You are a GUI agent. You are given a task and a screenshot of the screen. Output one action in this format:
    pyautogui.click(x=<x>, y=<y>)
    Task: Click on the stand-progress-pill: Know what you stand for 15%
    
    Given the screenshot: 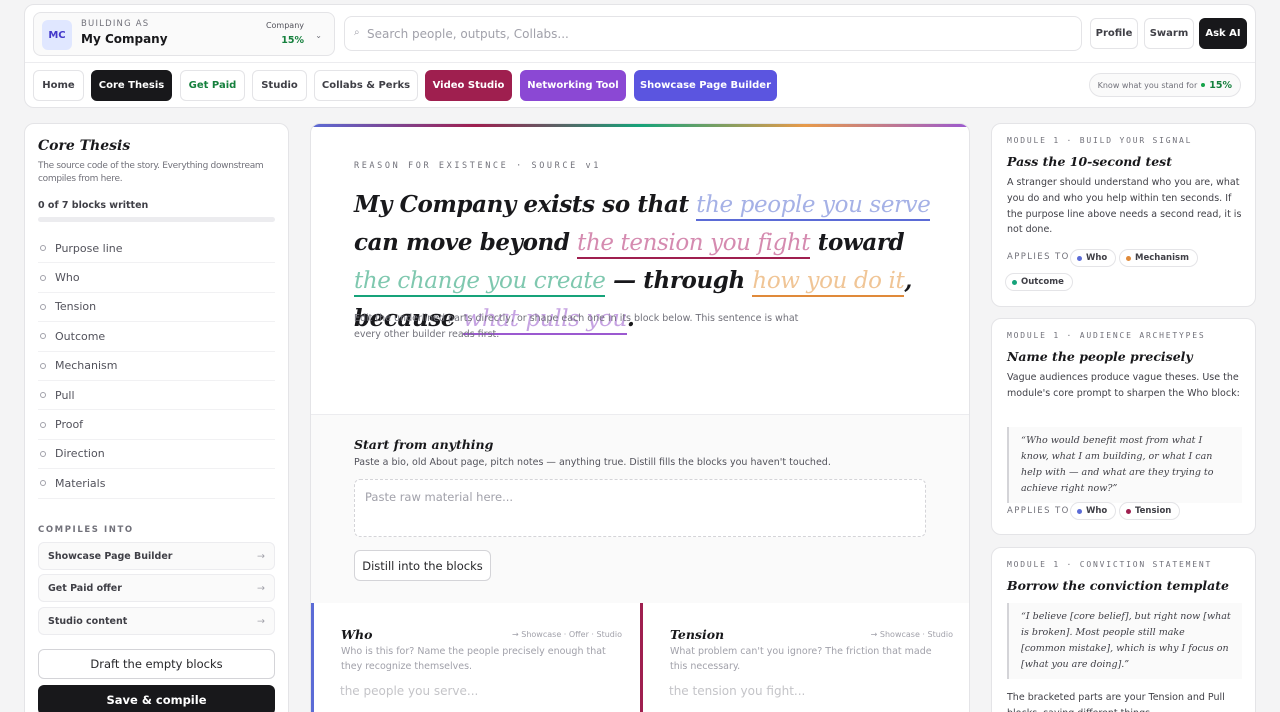 What is the action you would take?
    pyautogui.click(x=1164, y=85)
    